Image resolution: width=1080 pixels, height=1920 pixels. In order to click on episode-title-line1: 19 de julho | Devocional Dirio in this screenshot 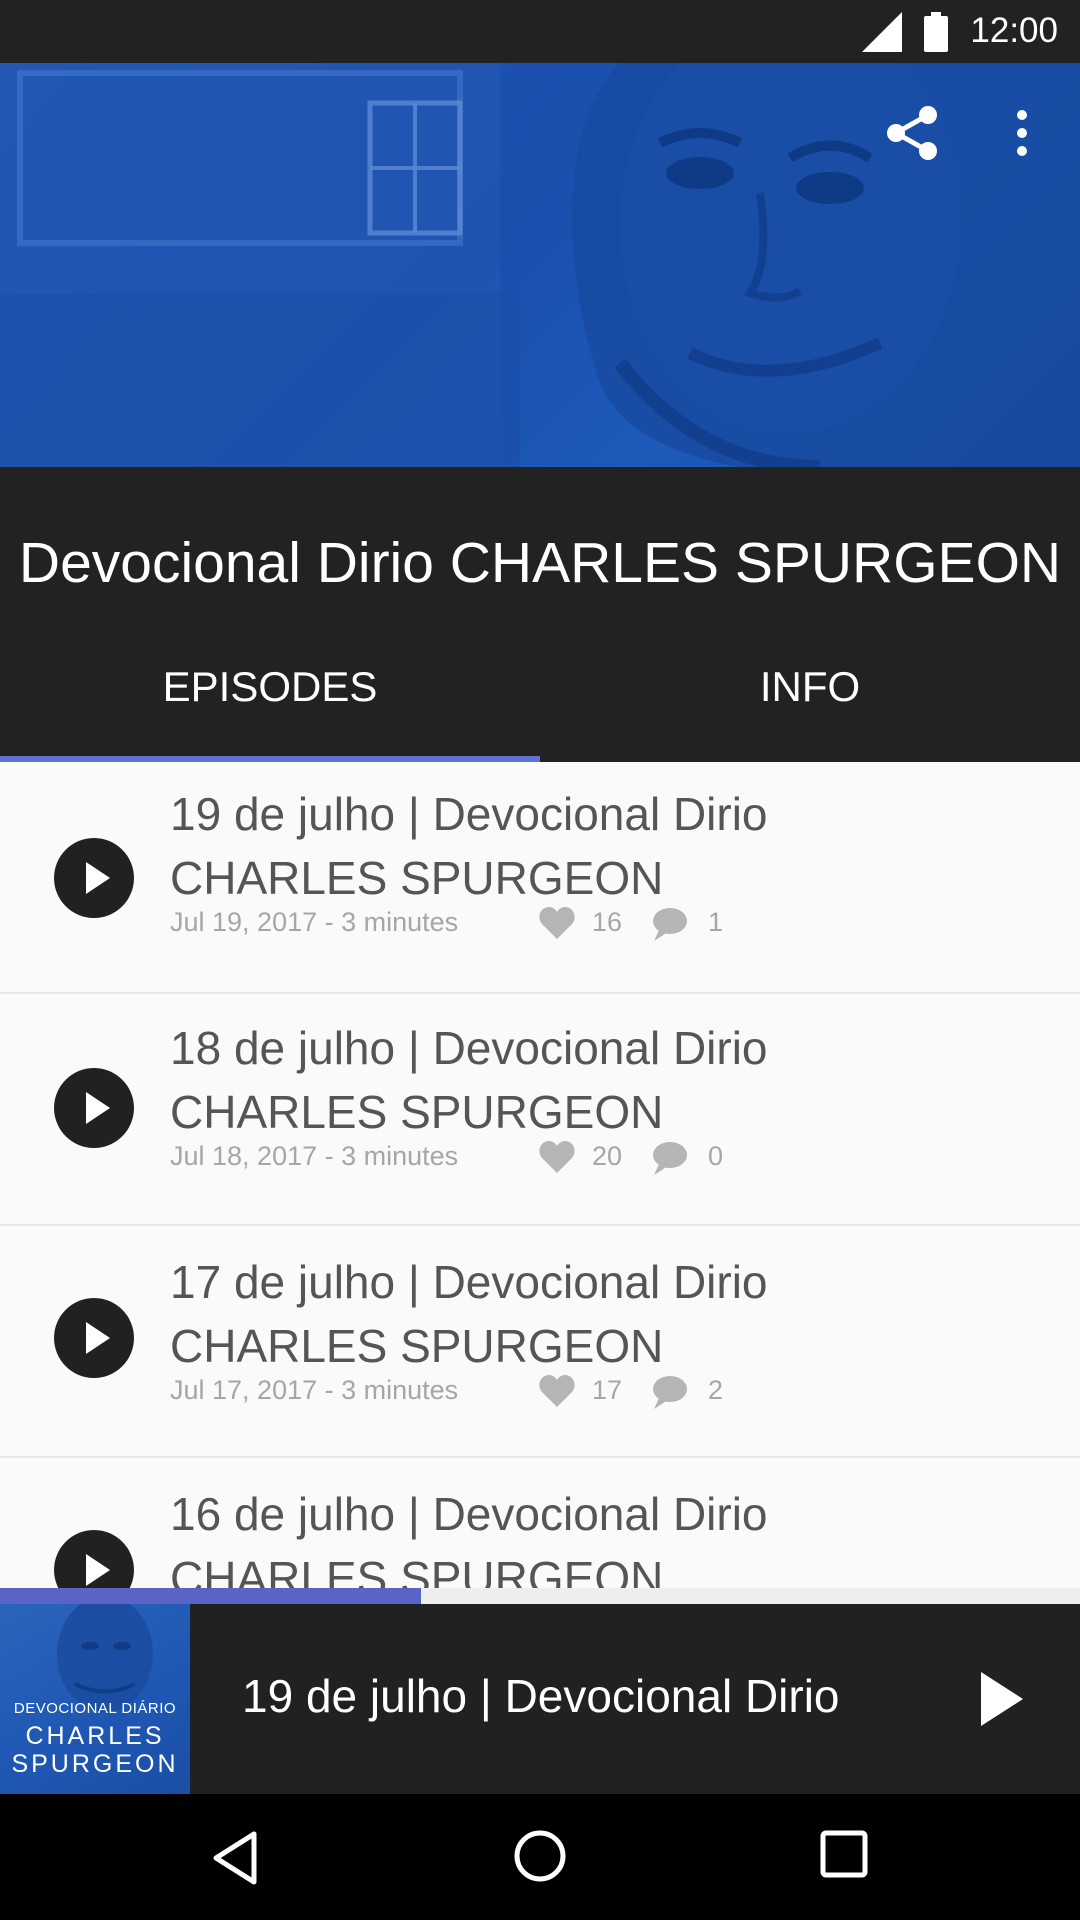, I will do `click(469, 814)`.